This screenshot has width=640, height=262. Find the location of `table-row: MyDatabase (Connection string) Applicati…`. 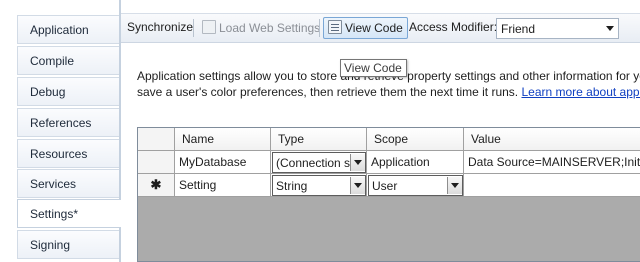

table-row: MyDatabase (Connection string) Applicati… is located at coordinates (389, 162).